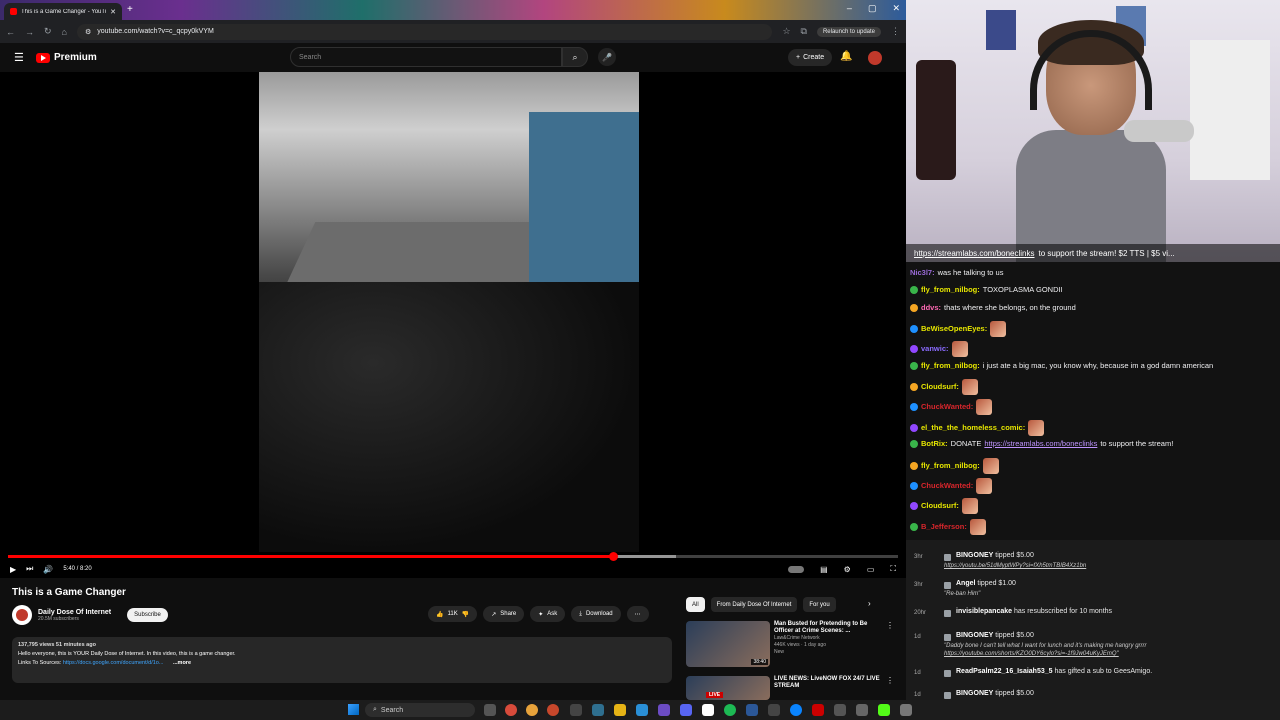  I want to click on rec-title: LIVE NEWS: LiveNOW FOX 24/7 LIVE STREAM, so click(828, 683).